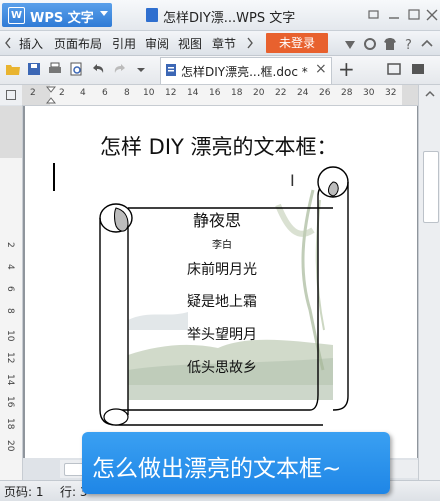 The width and height of the screenshot is (440, 501). I want to click on indent-marker-icon, so click(51, 95).